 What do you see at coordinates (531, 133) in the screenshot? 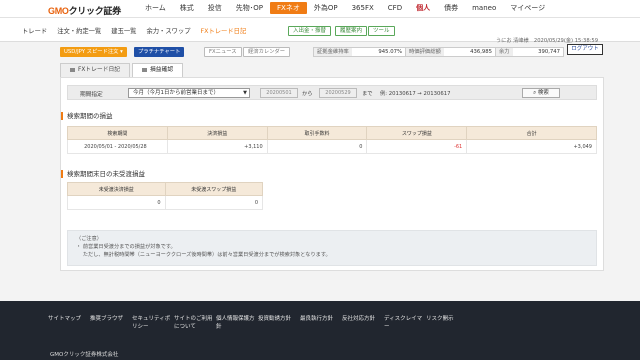
I see `col-header: 合計` at bounding box center [531, 133].